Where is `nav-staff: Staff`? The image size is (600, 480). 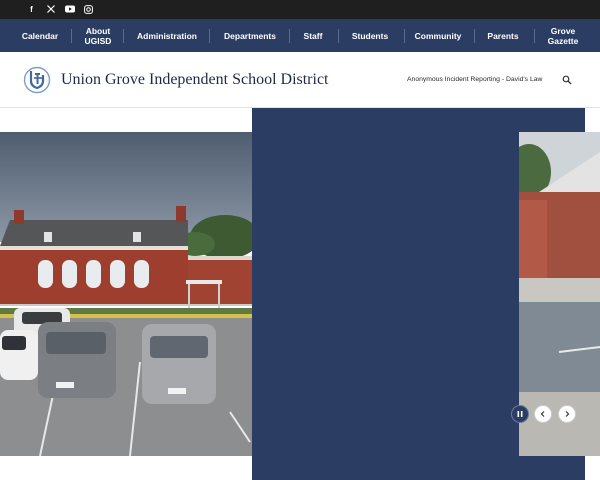
nav-staff: Staff is located at coordinates (313, 35).